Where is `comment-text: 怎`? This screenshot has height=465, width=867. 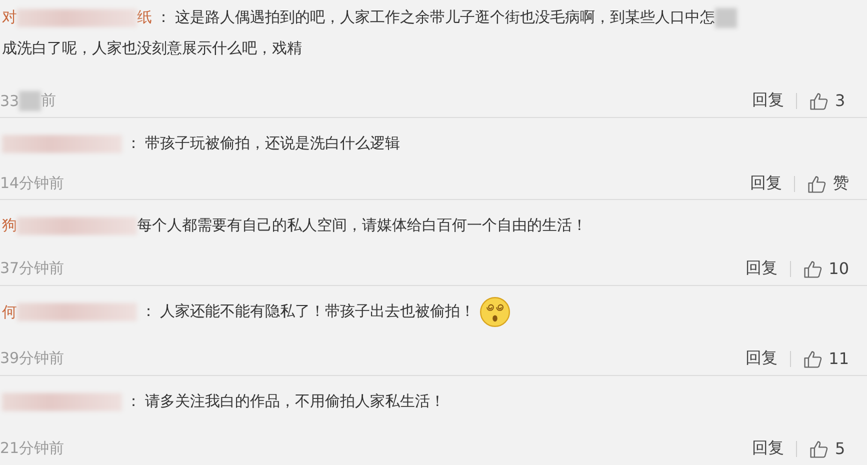
comment-text: 怎 is located at coordinates (707, 17).